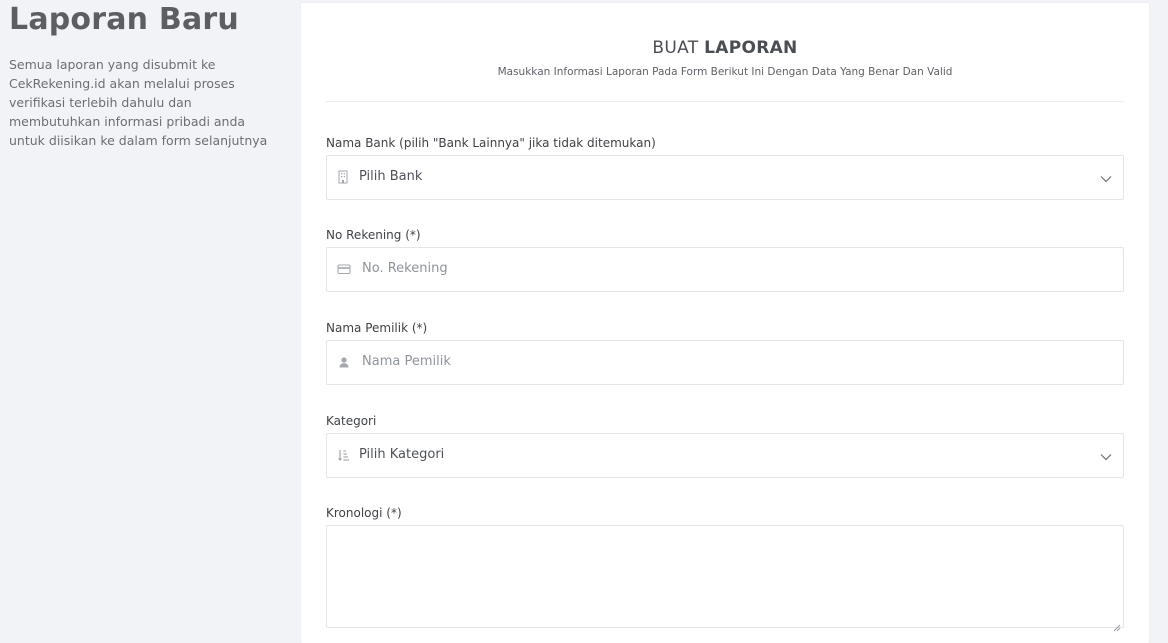  Describe the element at coordinates (732, 269) in the screenshot. I see `rekening-input` at that location.